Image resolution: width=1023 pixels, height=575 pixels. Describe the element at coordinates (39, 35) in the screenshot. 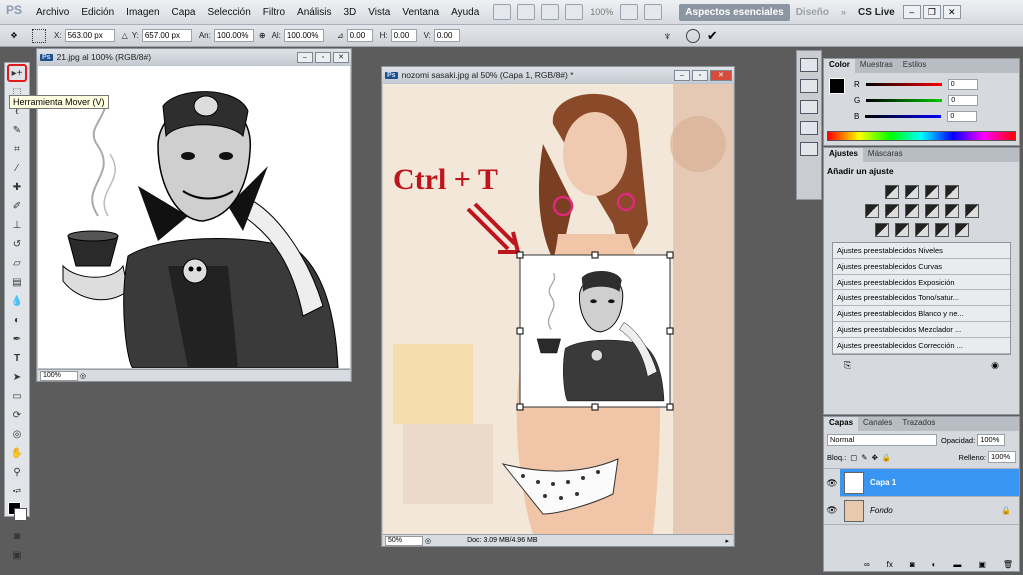

I see `reference-point-icon` at that location.